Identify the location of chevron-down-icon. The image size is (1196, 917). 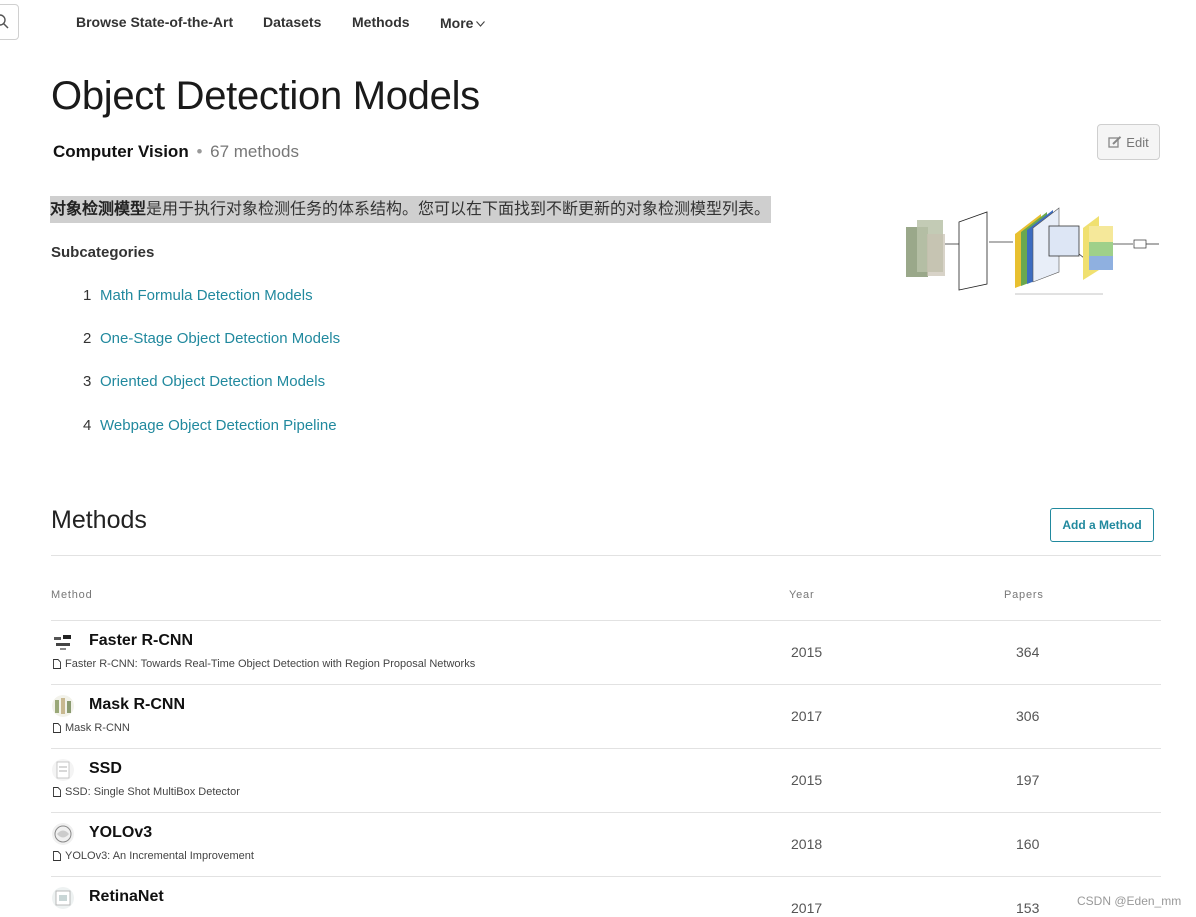
(481, 22).